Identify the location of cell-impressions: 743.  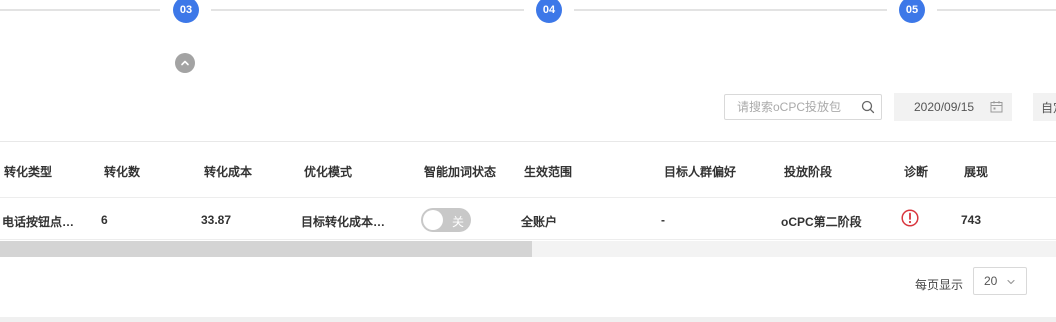
(971, 220).